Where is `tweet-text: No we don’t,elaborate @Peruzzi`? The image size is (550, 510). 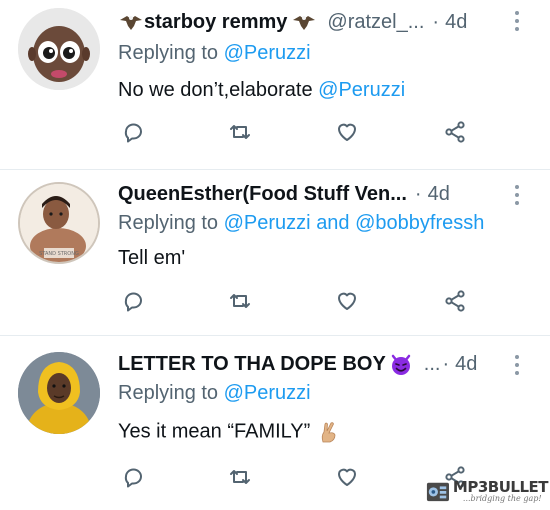
tweet-text: No we don’t,elaborate @Peruzzi is located at coordinates (261, 90).